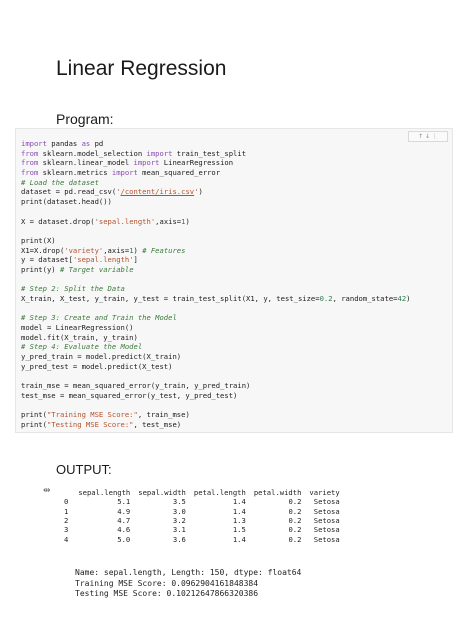 Image resolution: width=474 pixels, height=632 pixels. I want to click on code-line: # Step 3: Create and Train the Model, so click(99, 318).